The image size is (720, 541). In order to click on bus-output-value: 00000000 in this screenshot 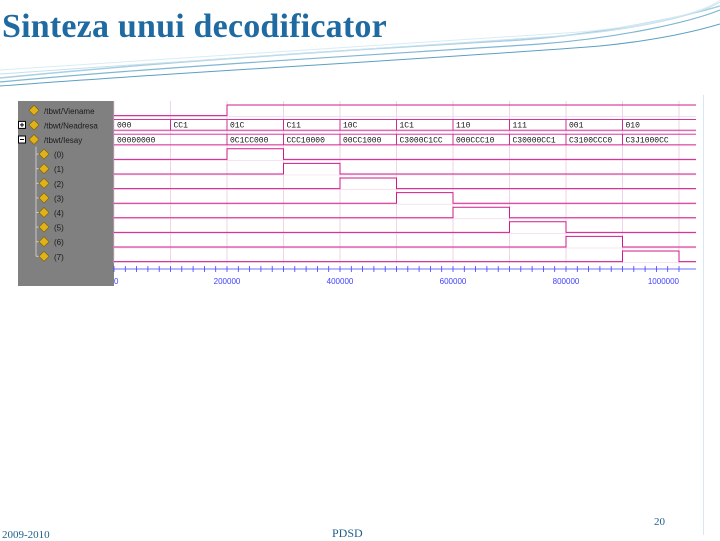, I will do `click(136, 140)`.